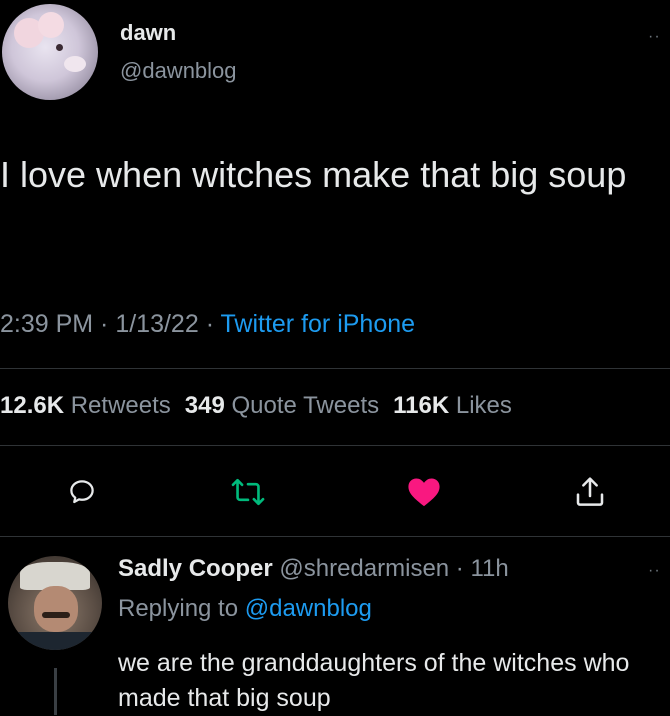  What do you see at coordinates (489, 568) in the screenshot?
I see `reply-age: 11h` at bounding box center [489, 568].